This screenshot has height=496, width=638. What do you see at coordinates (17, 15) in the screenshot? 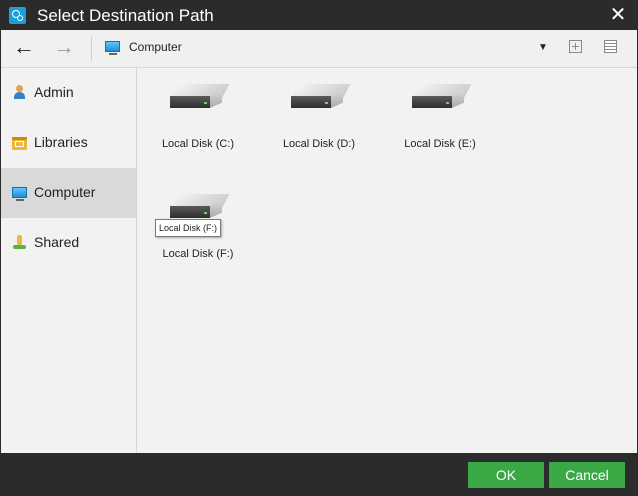
I see `app-logo-icon` at bounding box center [17, 15].